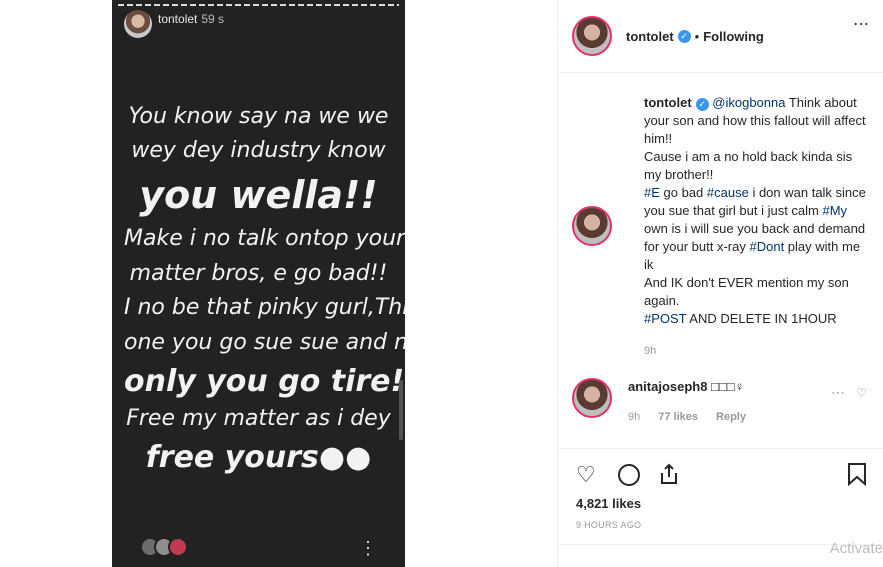  What do you see at coordinates (834, 210) in the screenshot?
I see `hashtag: #My` at bounding box center [834, 210].